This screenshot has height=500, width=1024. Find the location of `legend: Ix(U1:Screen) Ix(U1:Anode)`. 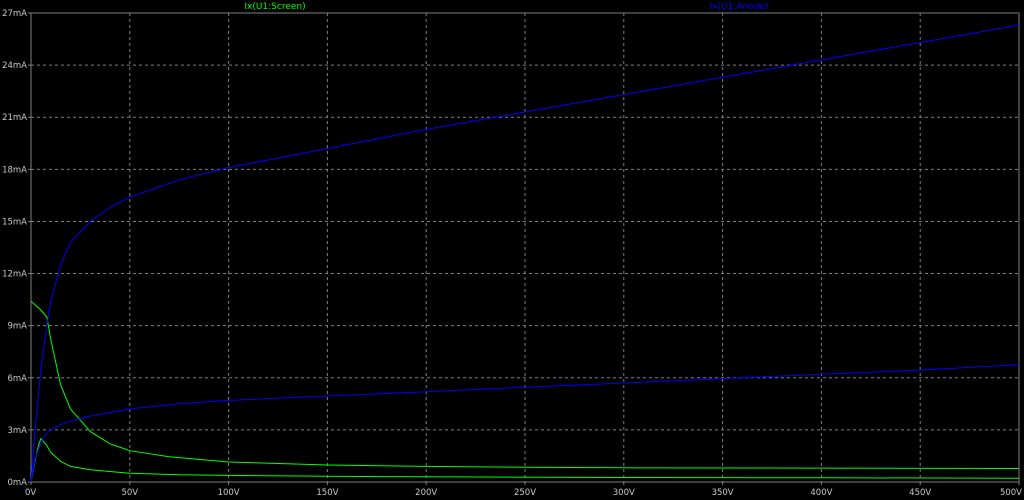

legend: Ix(U1:Screen) Ix(U1:Anode) is located at coordinates (506, 7).